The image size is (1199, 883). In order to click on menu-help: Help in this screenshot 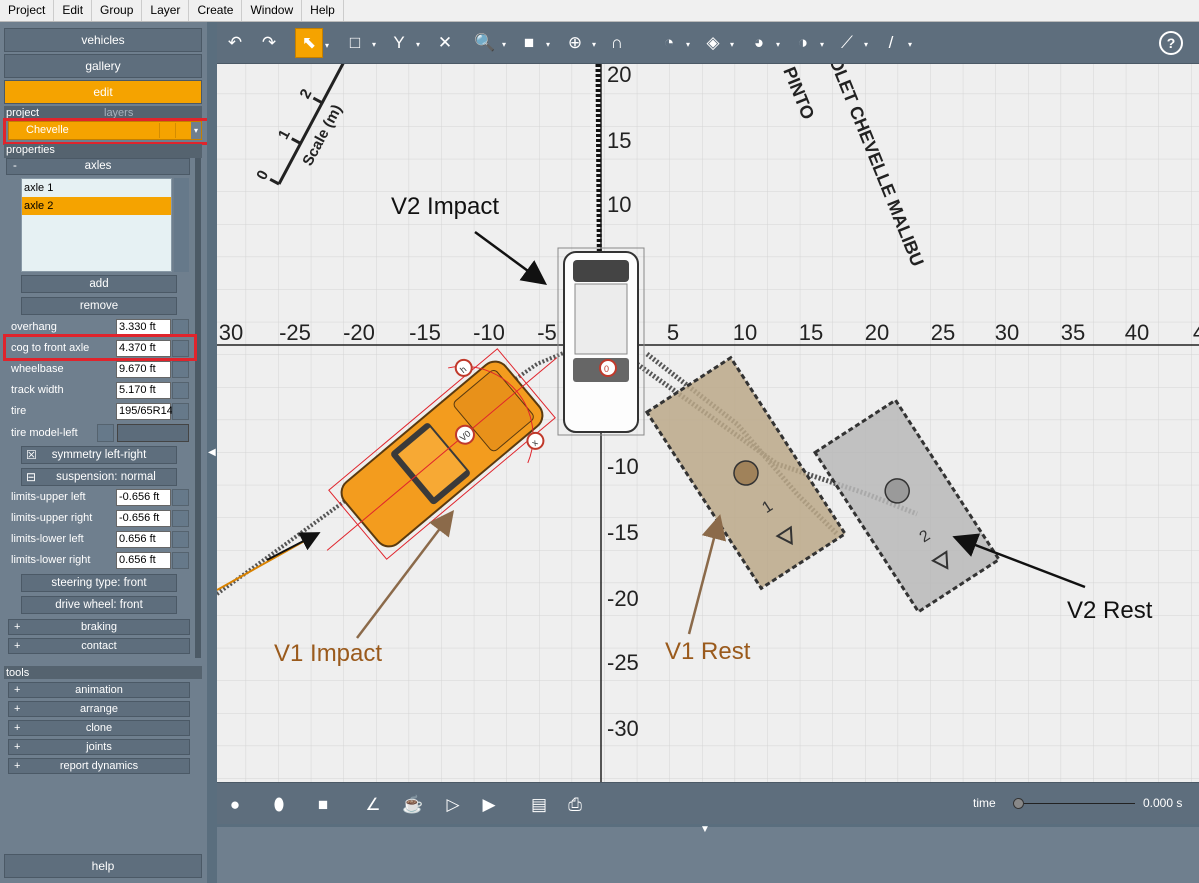, I will do `click(323, 10)`.